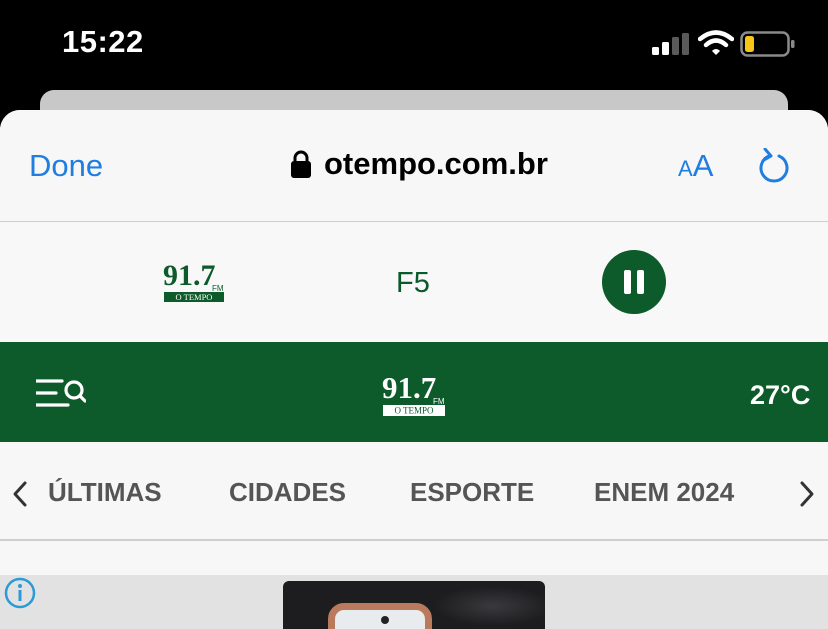  I want to click on address-bar: otempo.com.br, so click(419, 164).